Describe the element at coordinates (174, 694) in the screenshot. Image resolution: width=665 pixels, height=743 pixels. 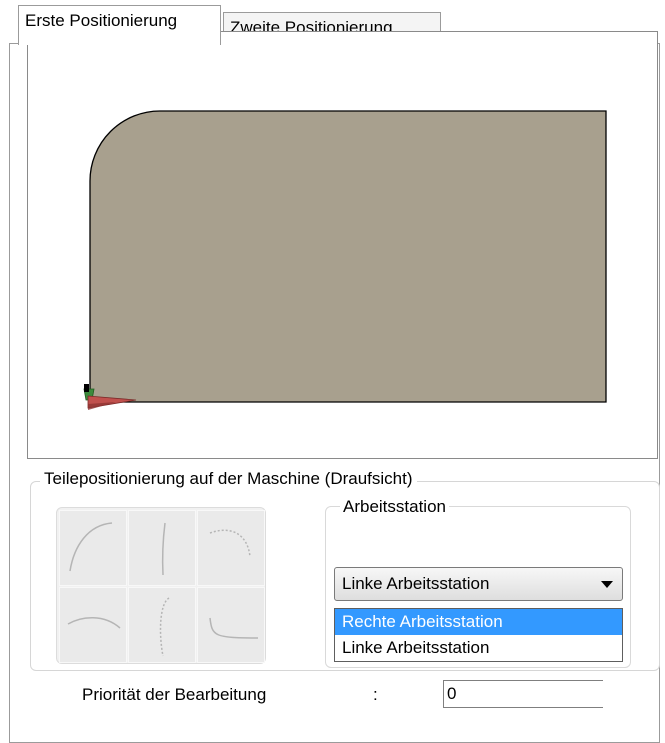
I see `priority-label: Priorität der Bearbeitung` at that location.